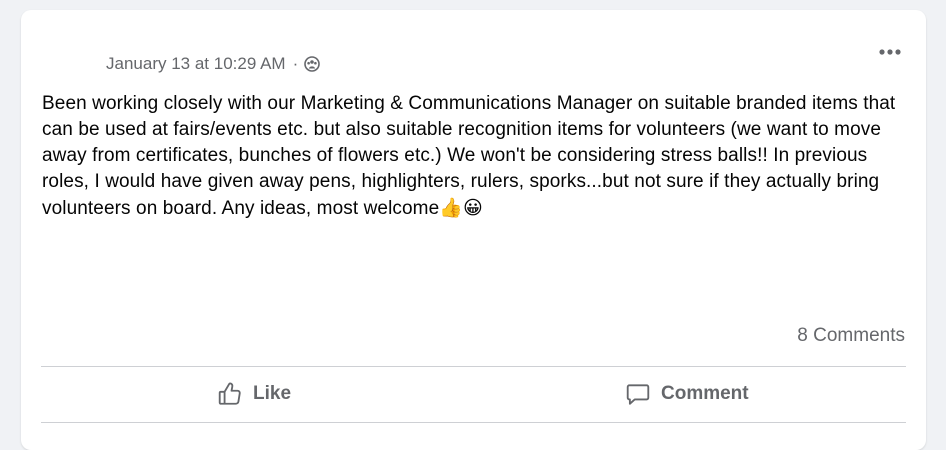  What do you see at coordinates (473, 366) in the screenshot?
I see `actions-top-divider` at bounding box center [473, 366].